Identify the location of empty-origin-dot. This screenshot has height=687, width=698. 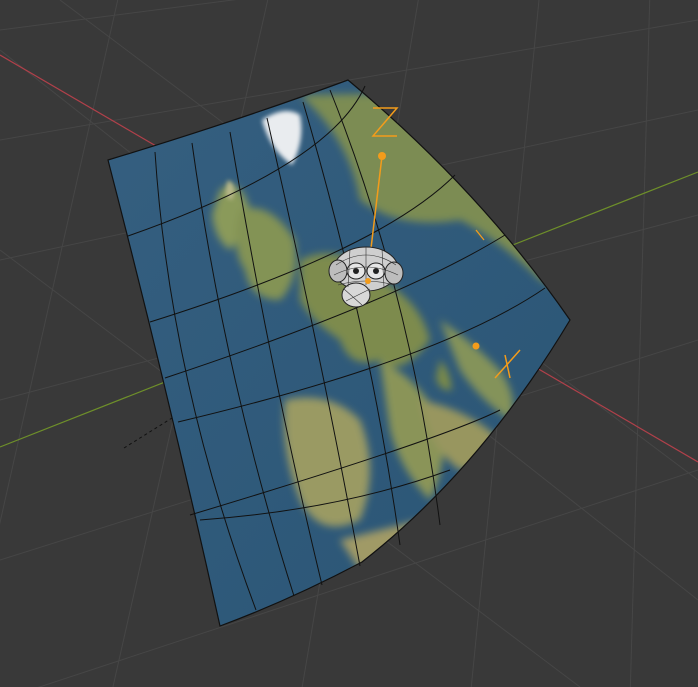
(382, 156).